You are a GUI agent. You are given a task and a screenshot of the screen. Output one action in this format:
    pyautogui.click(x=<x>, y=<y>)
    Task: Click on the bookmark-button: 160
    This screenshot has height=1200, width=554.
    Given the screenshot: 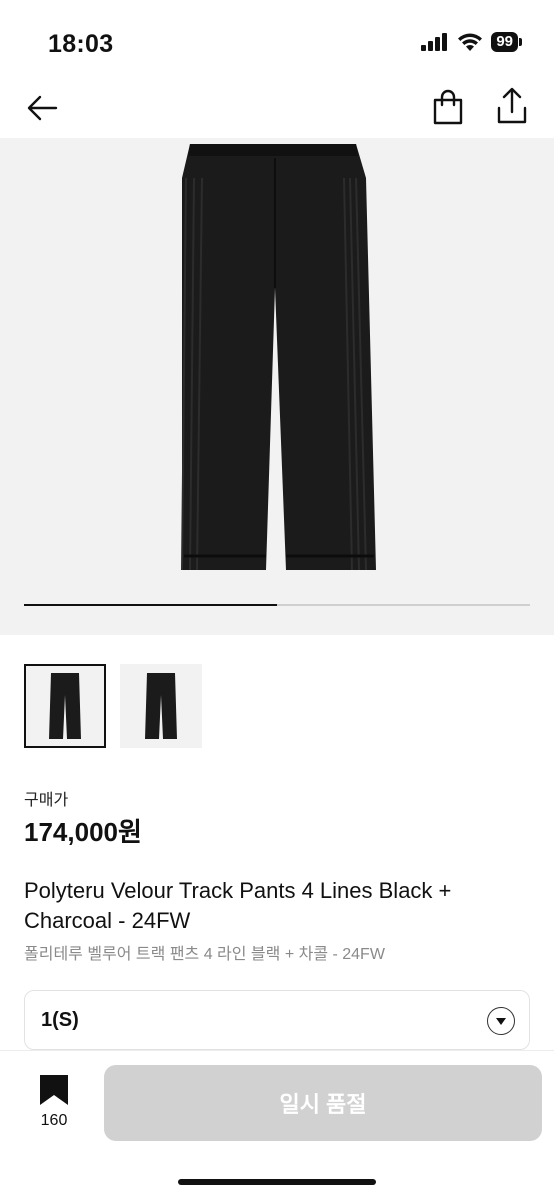 What is the action you would take?
    pyautogui.click(x=54, y=1102)
    